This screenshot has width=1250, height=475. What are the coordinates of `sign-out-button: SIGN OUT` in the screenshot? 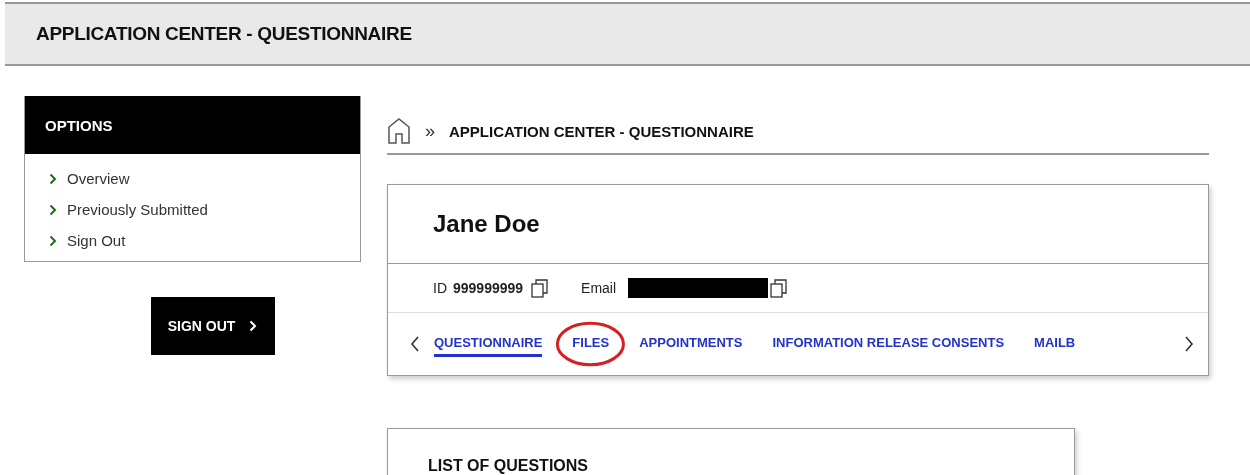 It's located at (212, 326).